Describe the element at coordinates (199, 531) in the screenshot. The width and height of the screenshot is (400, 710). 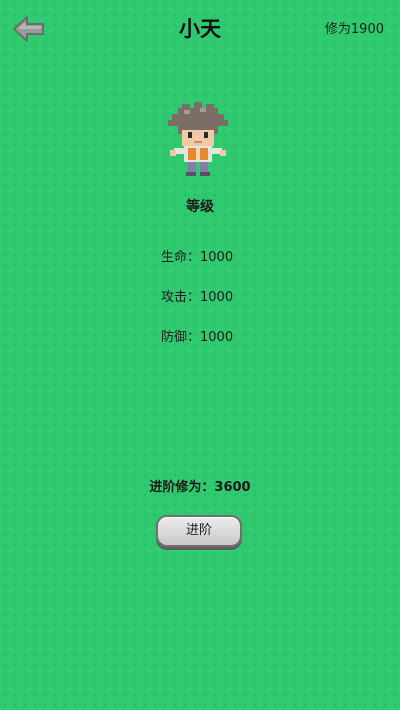
I see `advance-button: 进阶` at that location.